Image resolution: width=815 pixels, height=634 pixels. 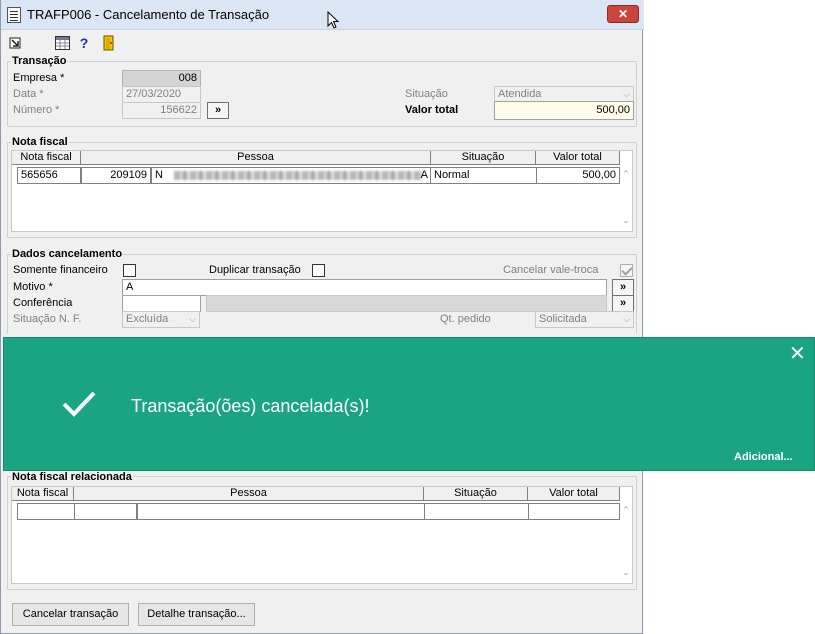 I want to click on duplicar-checkbox, so click(x=318, y=270).